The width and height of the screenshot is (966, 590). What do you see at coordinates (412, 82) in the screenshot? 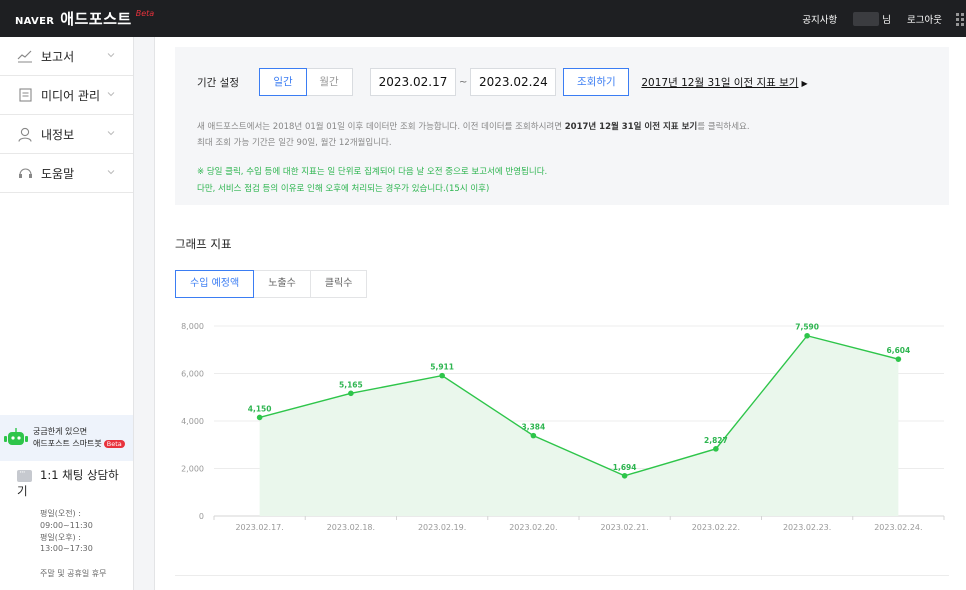
I see `start-date-input: 2023.02.17` at bounding box center [412, 82].